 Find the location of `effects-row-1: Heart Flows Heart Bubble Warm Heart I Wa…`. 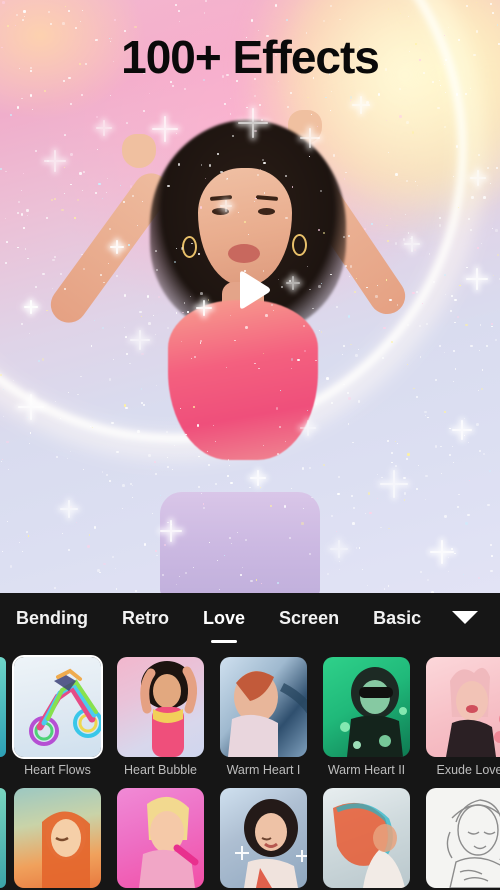

effects-row-1: Heart Flows Heart Bubble Warm Heart I Wa… is located at coordinates (250, 714).